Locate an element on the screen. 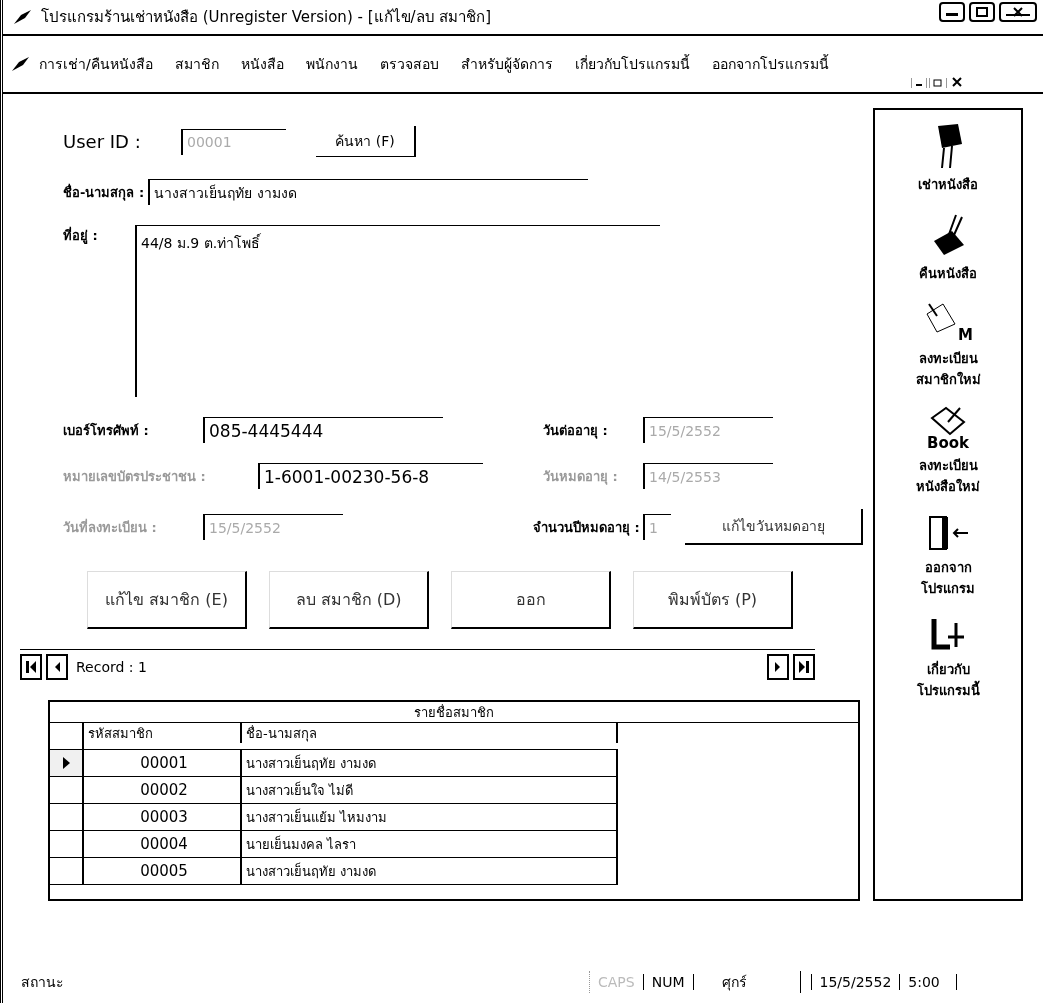  toolbar-item: เกี่ยวกับโปรแกรมนี้ is located at coordinates (948, 658).